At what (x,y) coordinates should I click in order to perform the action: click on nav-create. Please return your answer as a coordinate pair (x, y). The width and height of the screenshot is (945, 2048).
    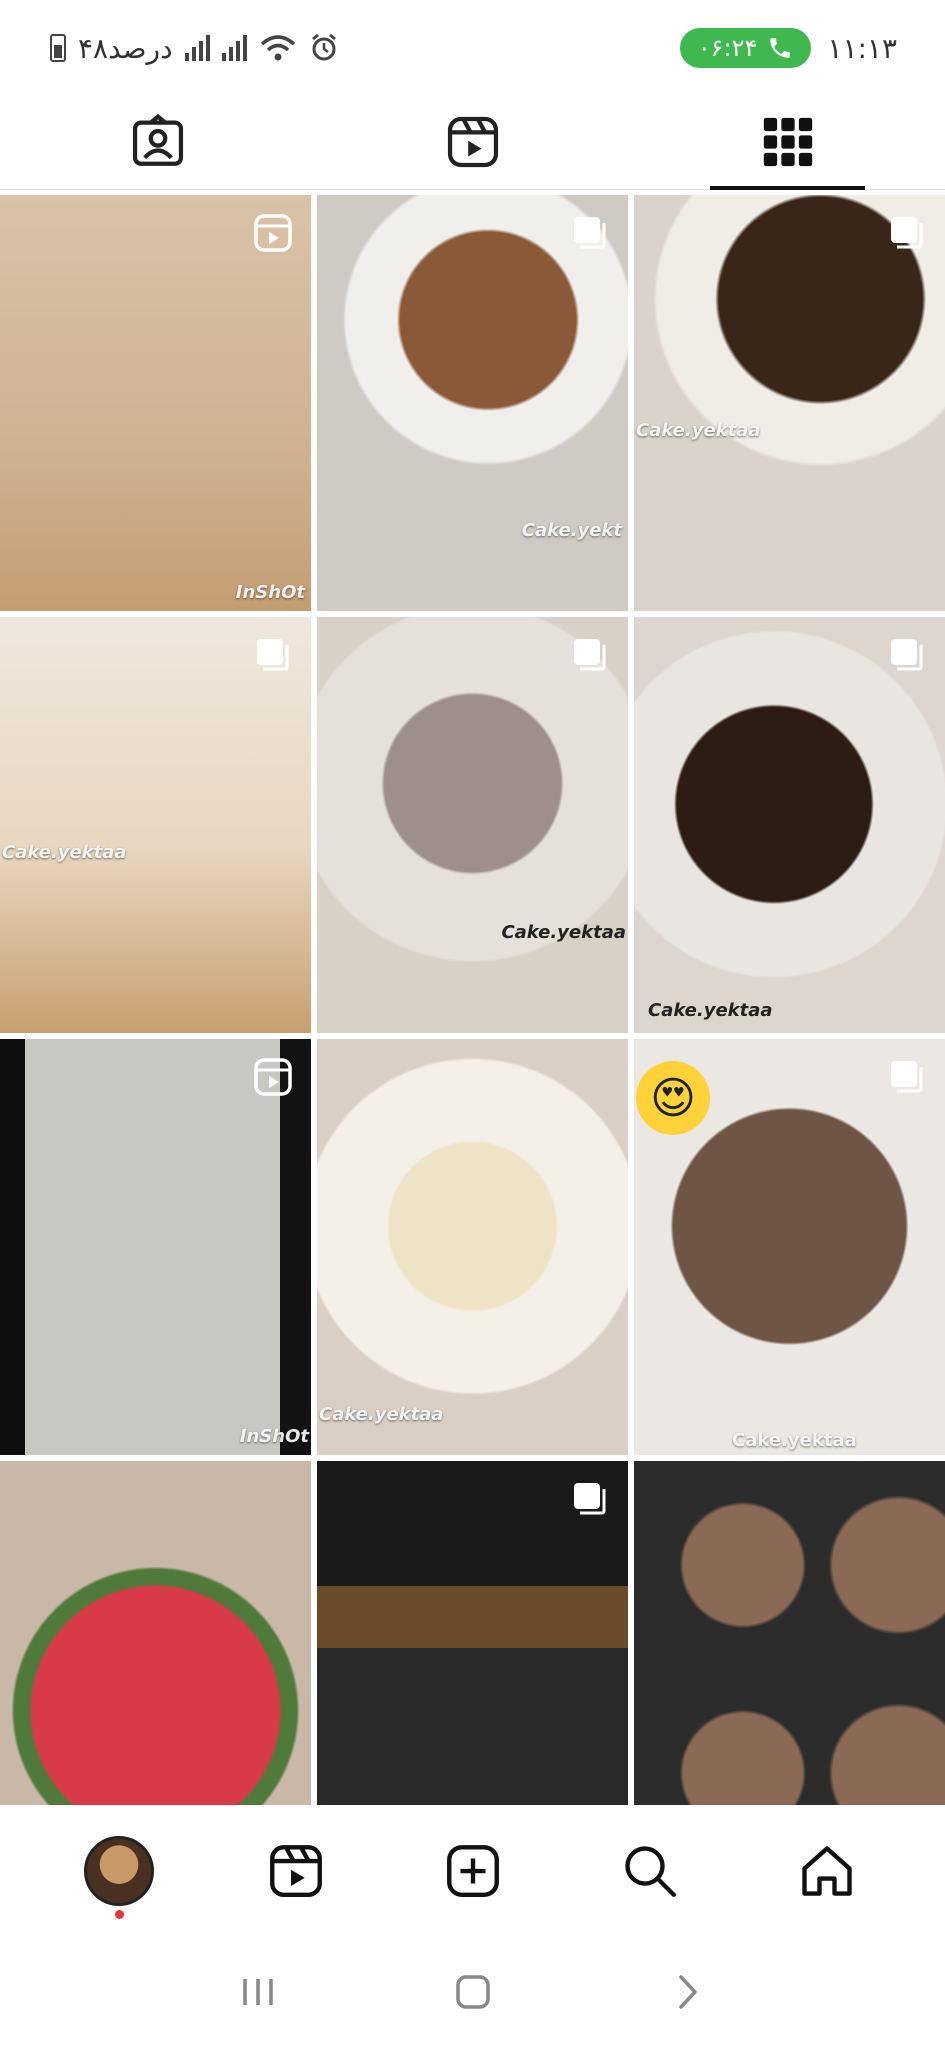
    Looking at the image, I should click on (473, 1871).